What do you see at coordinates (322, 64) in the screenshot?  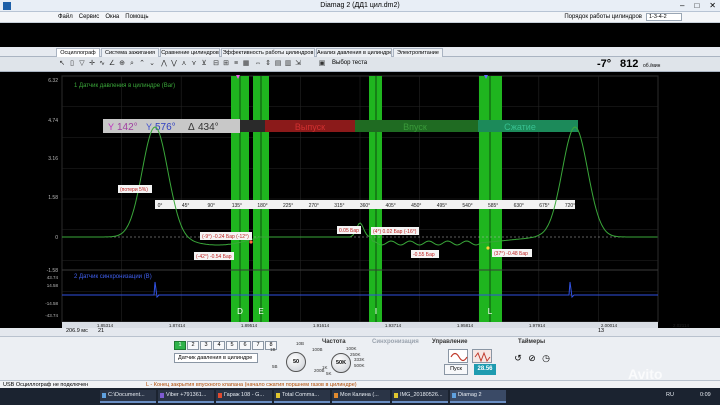 I see `test-select-icon: ▣` at bounding box center [322, 64].